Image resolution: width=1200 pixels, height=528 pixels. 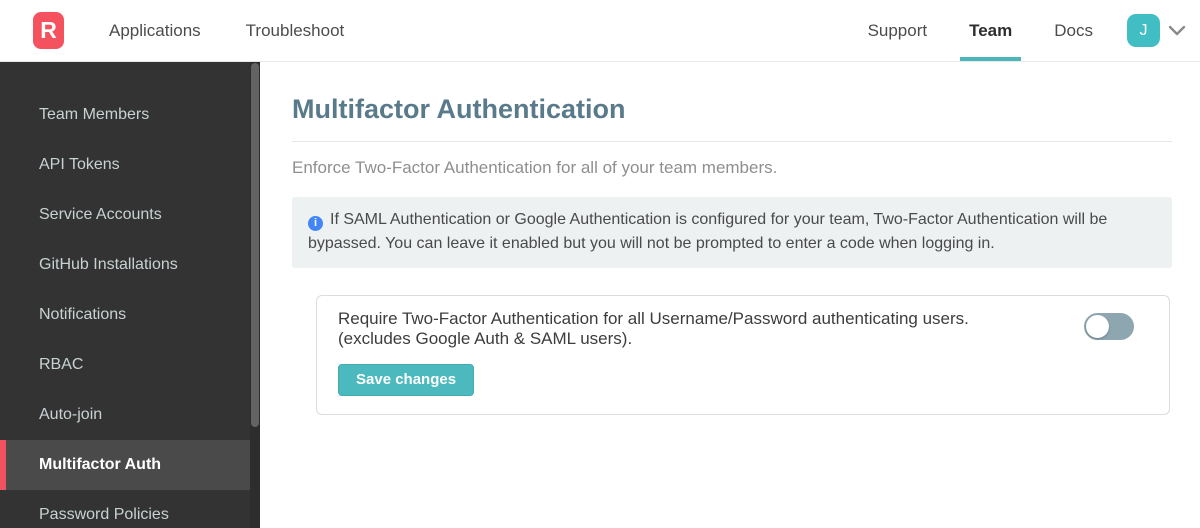 What do you see at coordinates (1177, 42) in the screenshot?
I see `chevron-down-icon` at bounding box center [1177, 42].